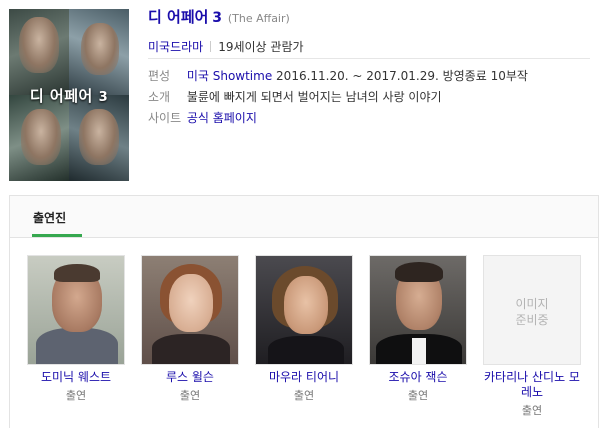  I want to click on intro-text: 불륜에 빠지게 되면서 벌어지는 남녀의 사랑 이야기, so click(314, 97).